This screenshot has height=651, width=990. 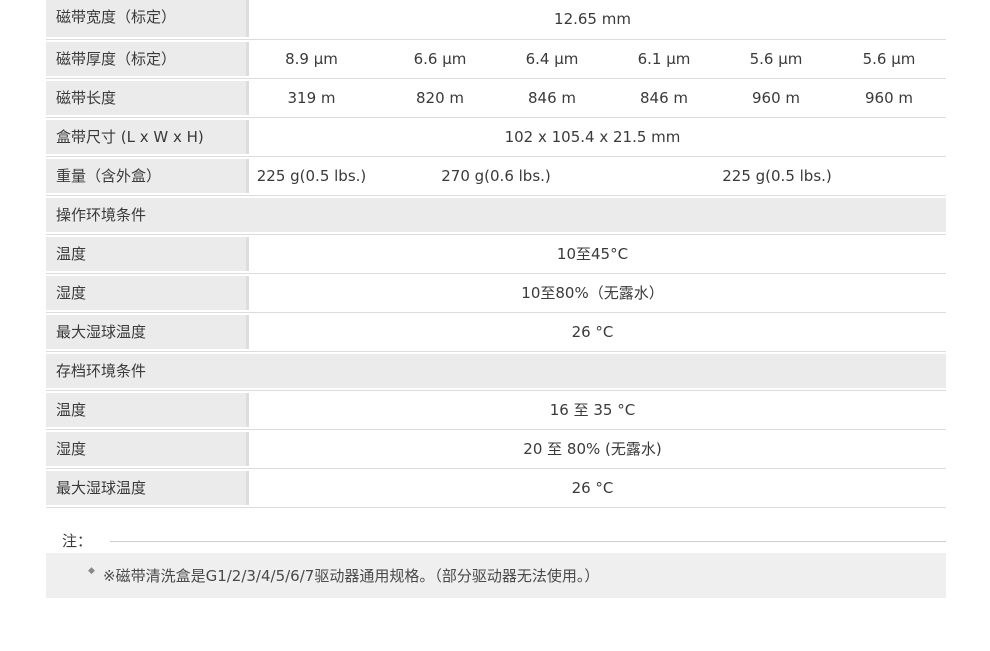 I want to click on table-row-operating-humidity: 湿度 10至80%（无露水）, so click(x=496, y=293).